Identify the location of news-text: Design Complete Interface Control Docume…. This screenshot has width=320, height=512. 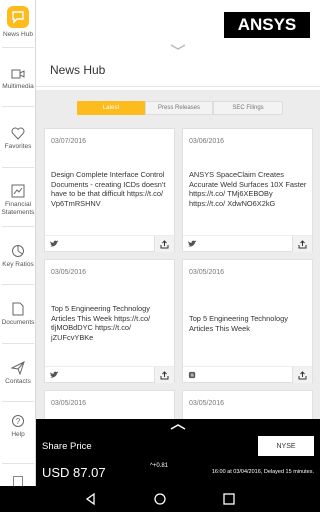
(108, 189).